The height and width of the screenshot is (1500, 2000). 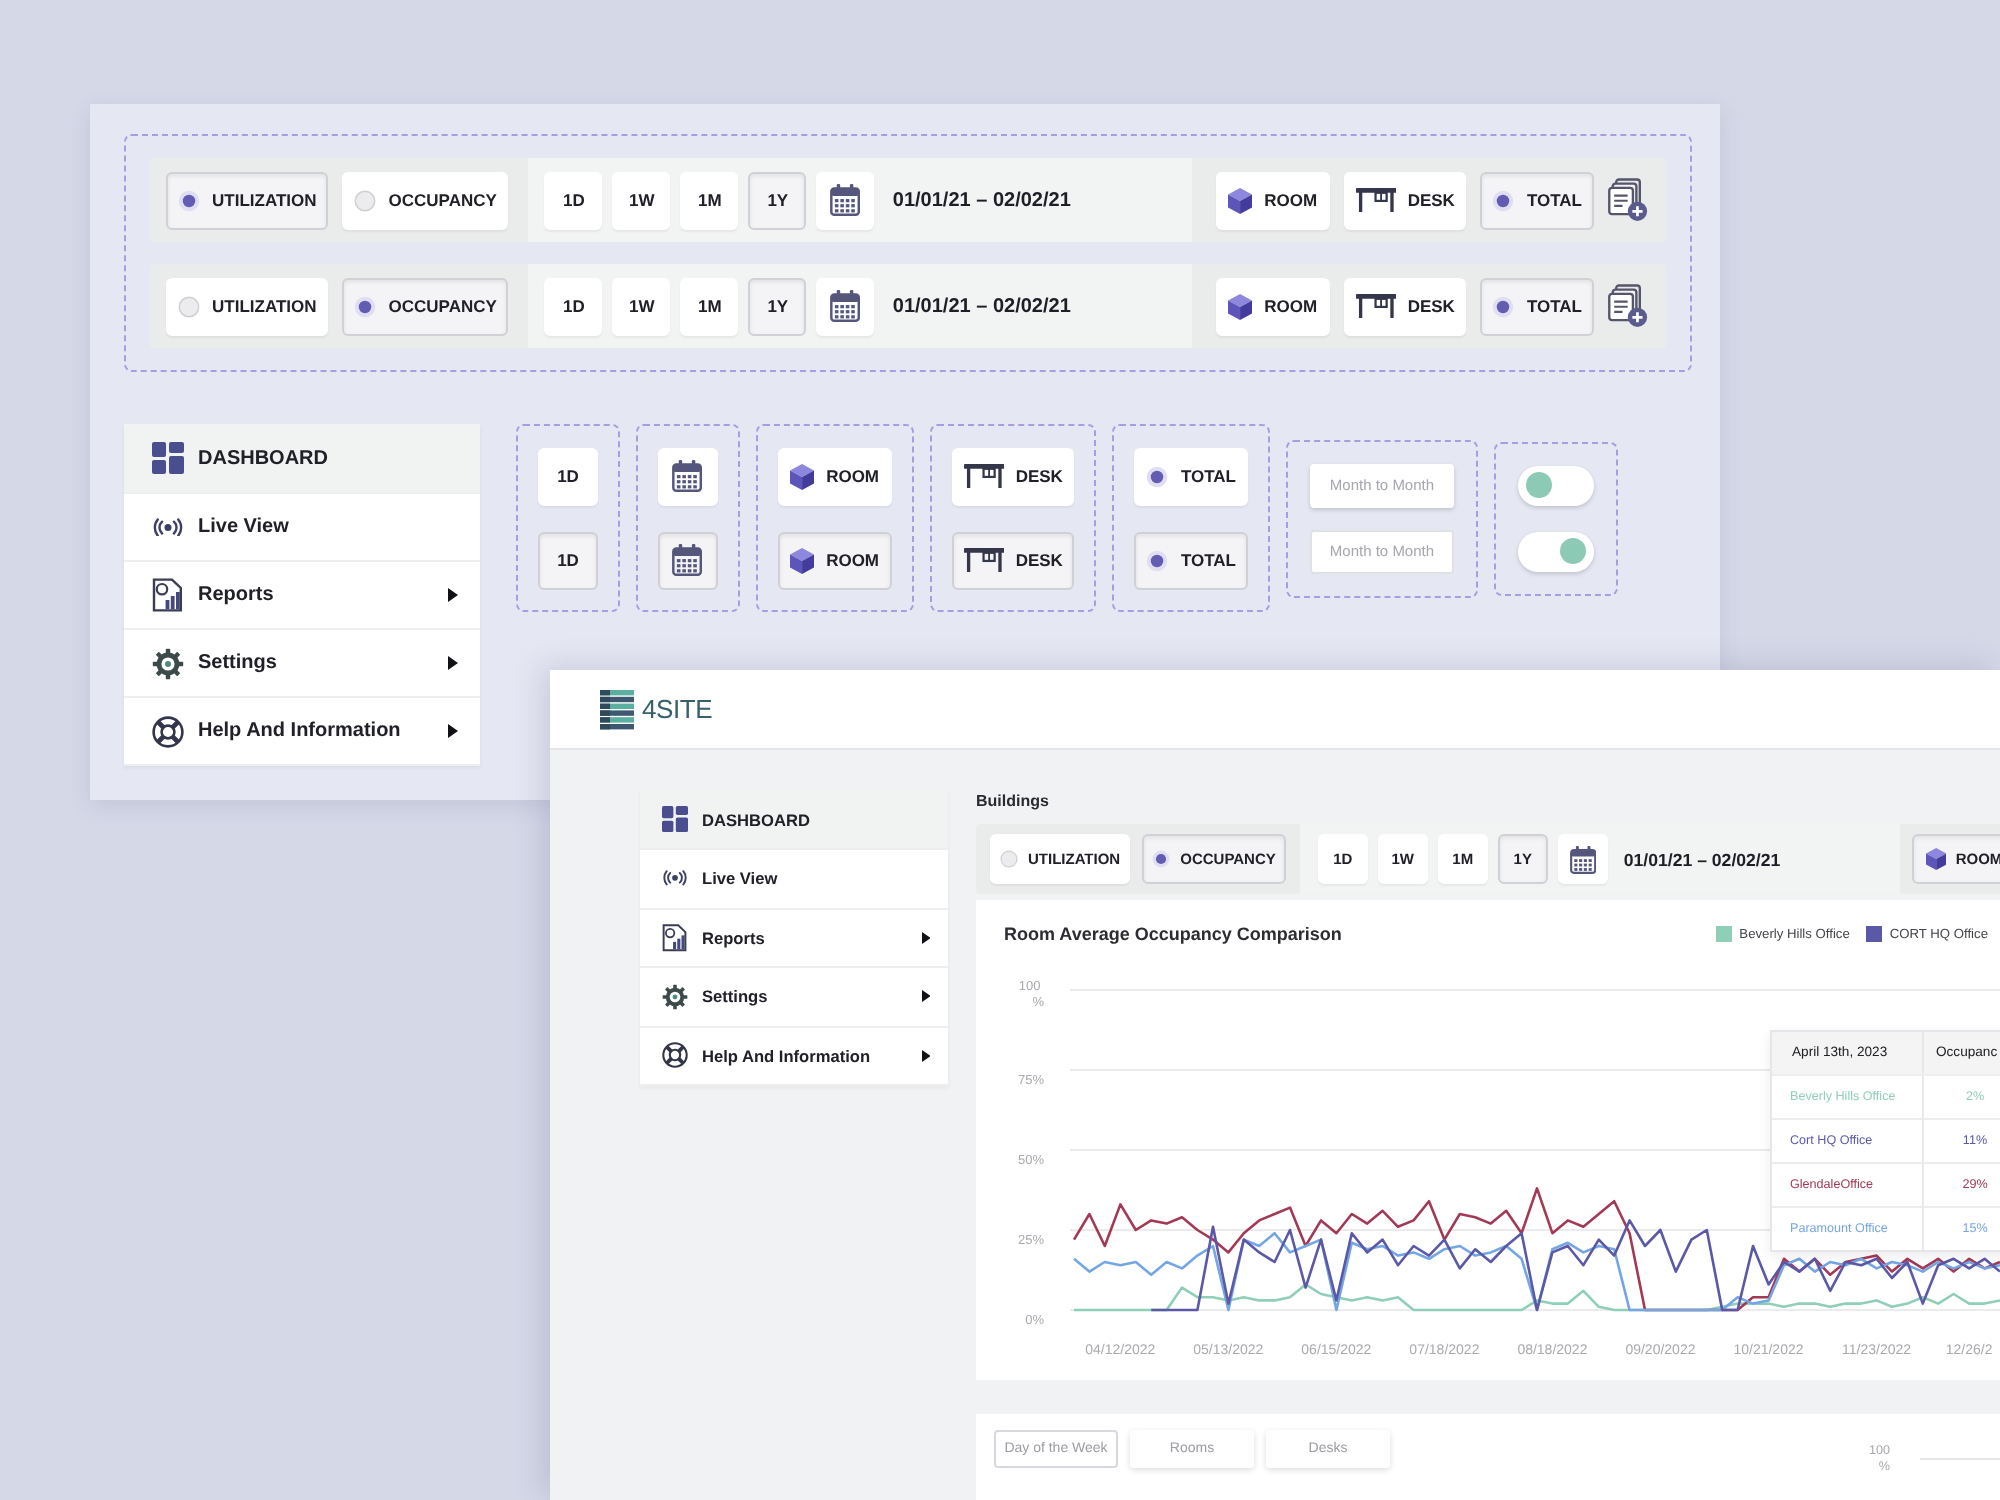 I want to click on calendar-button, so click(x=688, y=560).